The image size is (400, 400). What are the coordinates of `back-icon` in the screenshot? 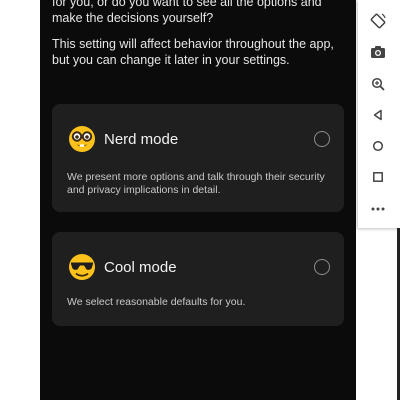 It's located at (378, 115).